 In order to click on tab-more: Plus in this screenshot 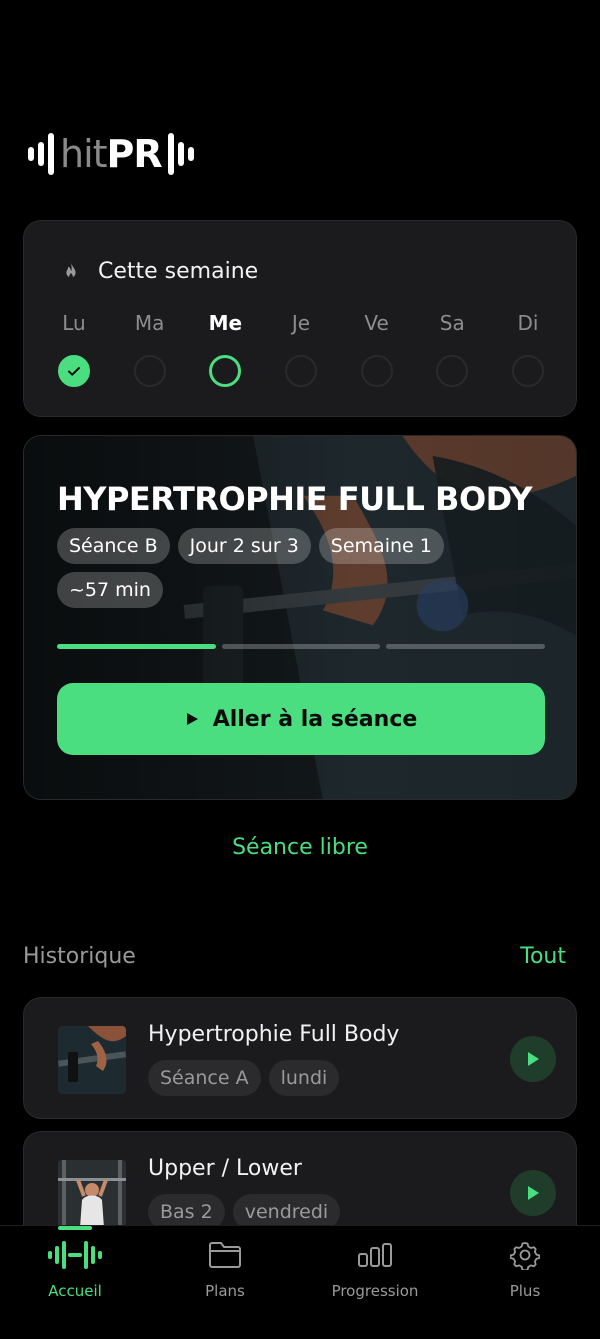, I will do `click(525, 1282)`.